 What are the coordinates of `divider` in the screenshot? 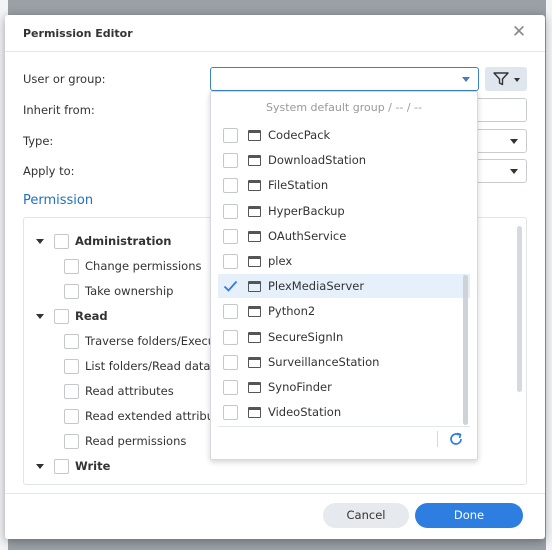 It's located at (437, 439).